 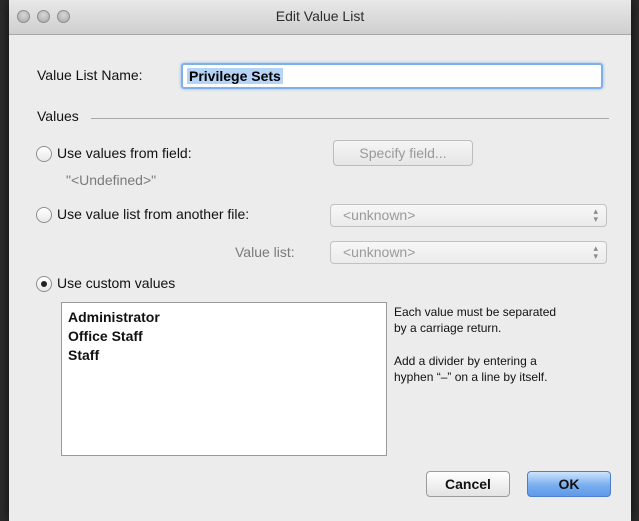 I want to click on value-list-popup-value: <unknown>, so click(x=379, y=252).